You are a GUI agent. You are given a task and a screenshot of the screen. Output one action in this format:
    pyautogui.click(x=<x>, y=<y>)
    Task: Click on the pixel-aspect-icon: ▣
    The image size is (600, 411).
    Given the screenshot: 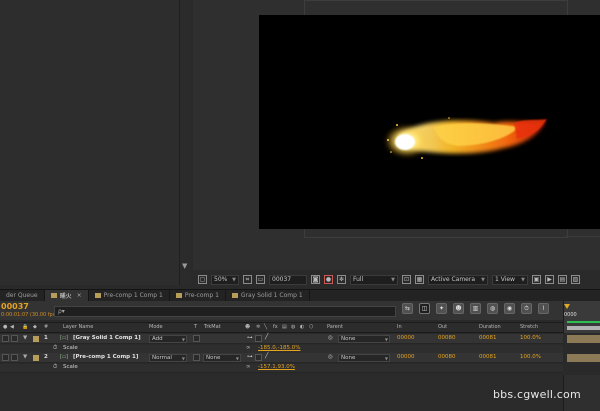 What is the action you would take?
    pyautogui.click(x=536, y=279)
    